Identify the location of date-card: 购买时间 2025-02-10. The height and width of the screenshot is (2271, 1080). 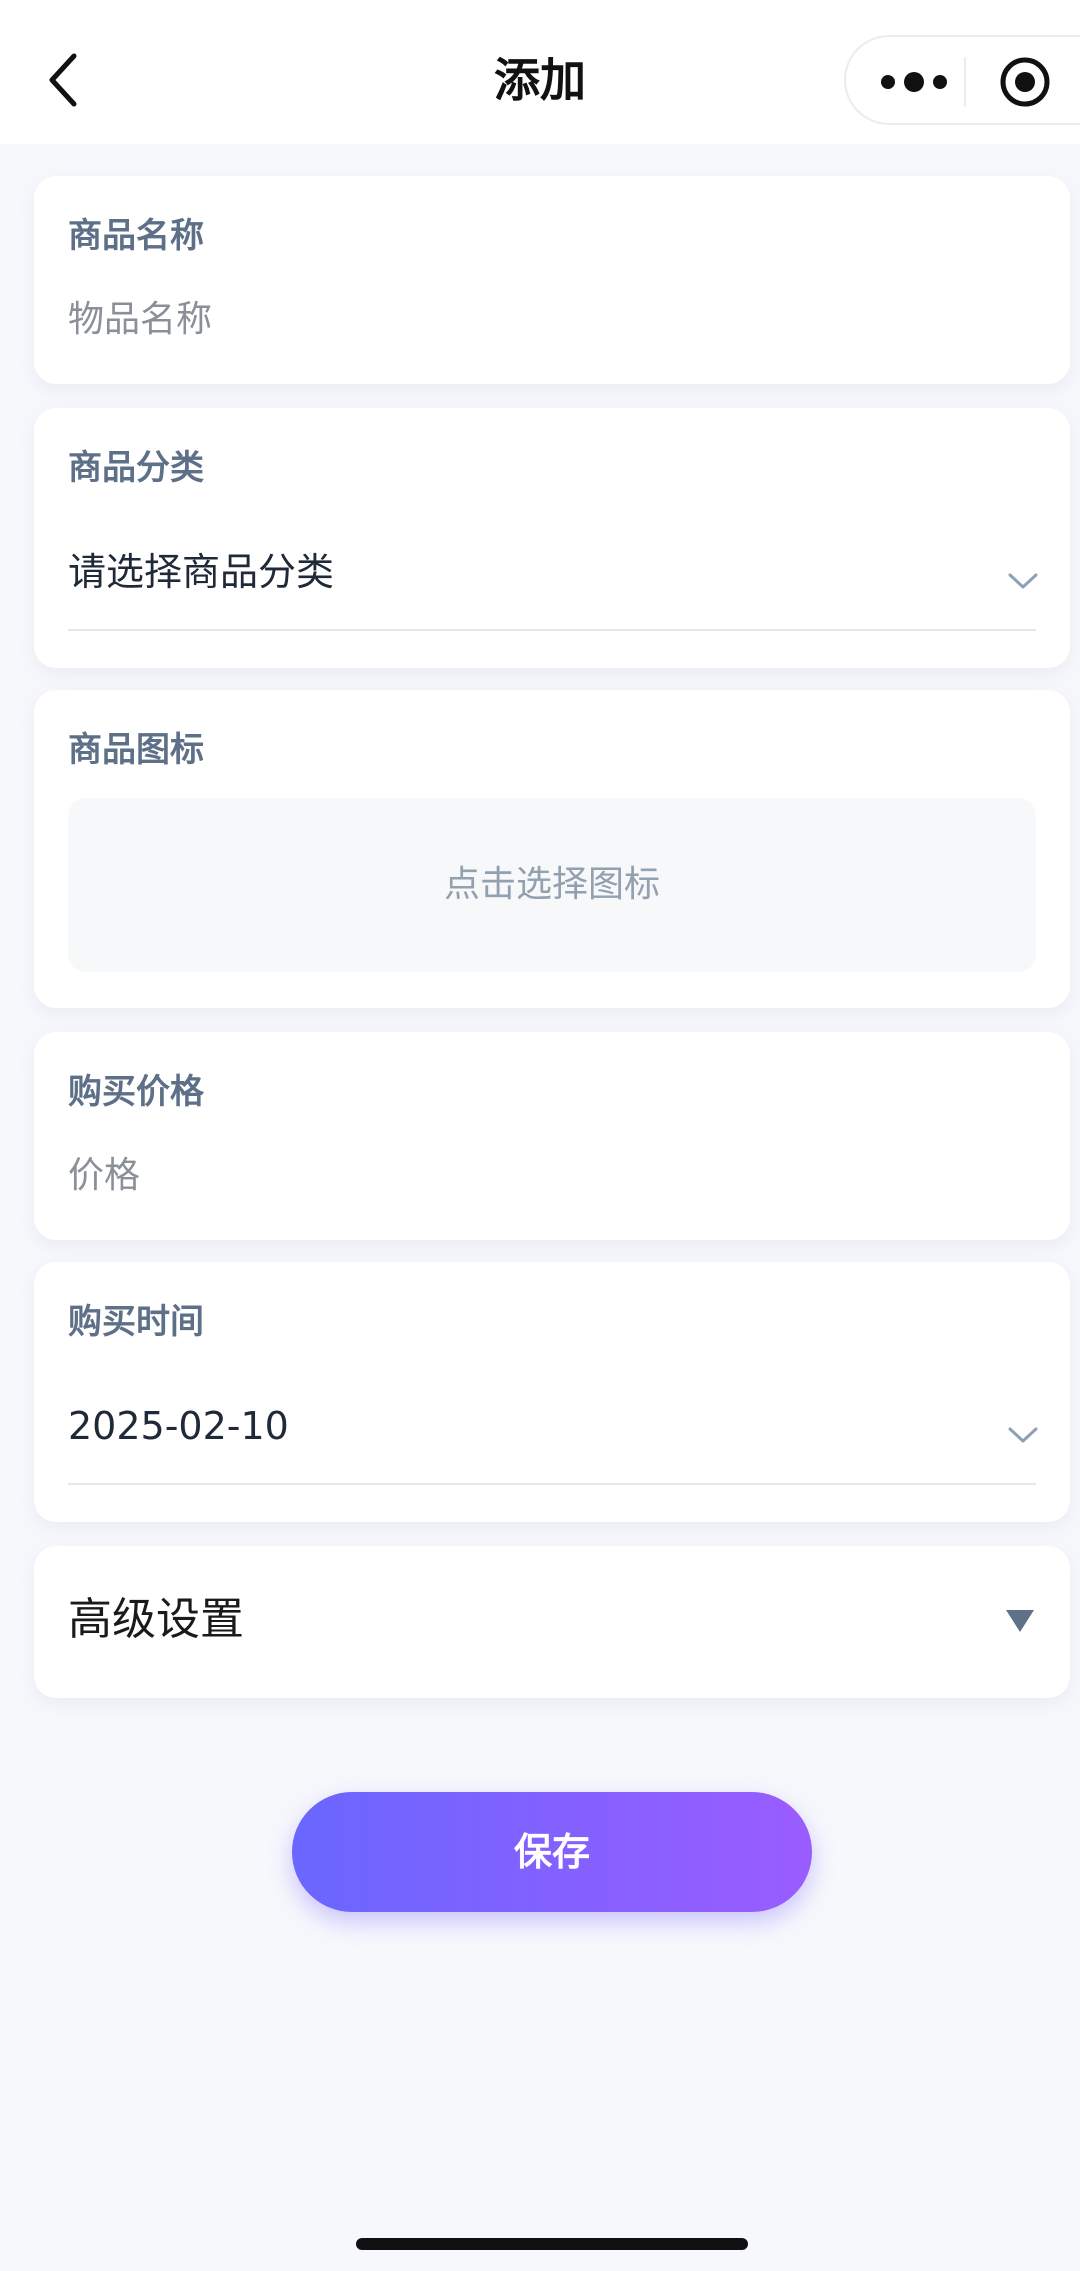
(552, 1392).